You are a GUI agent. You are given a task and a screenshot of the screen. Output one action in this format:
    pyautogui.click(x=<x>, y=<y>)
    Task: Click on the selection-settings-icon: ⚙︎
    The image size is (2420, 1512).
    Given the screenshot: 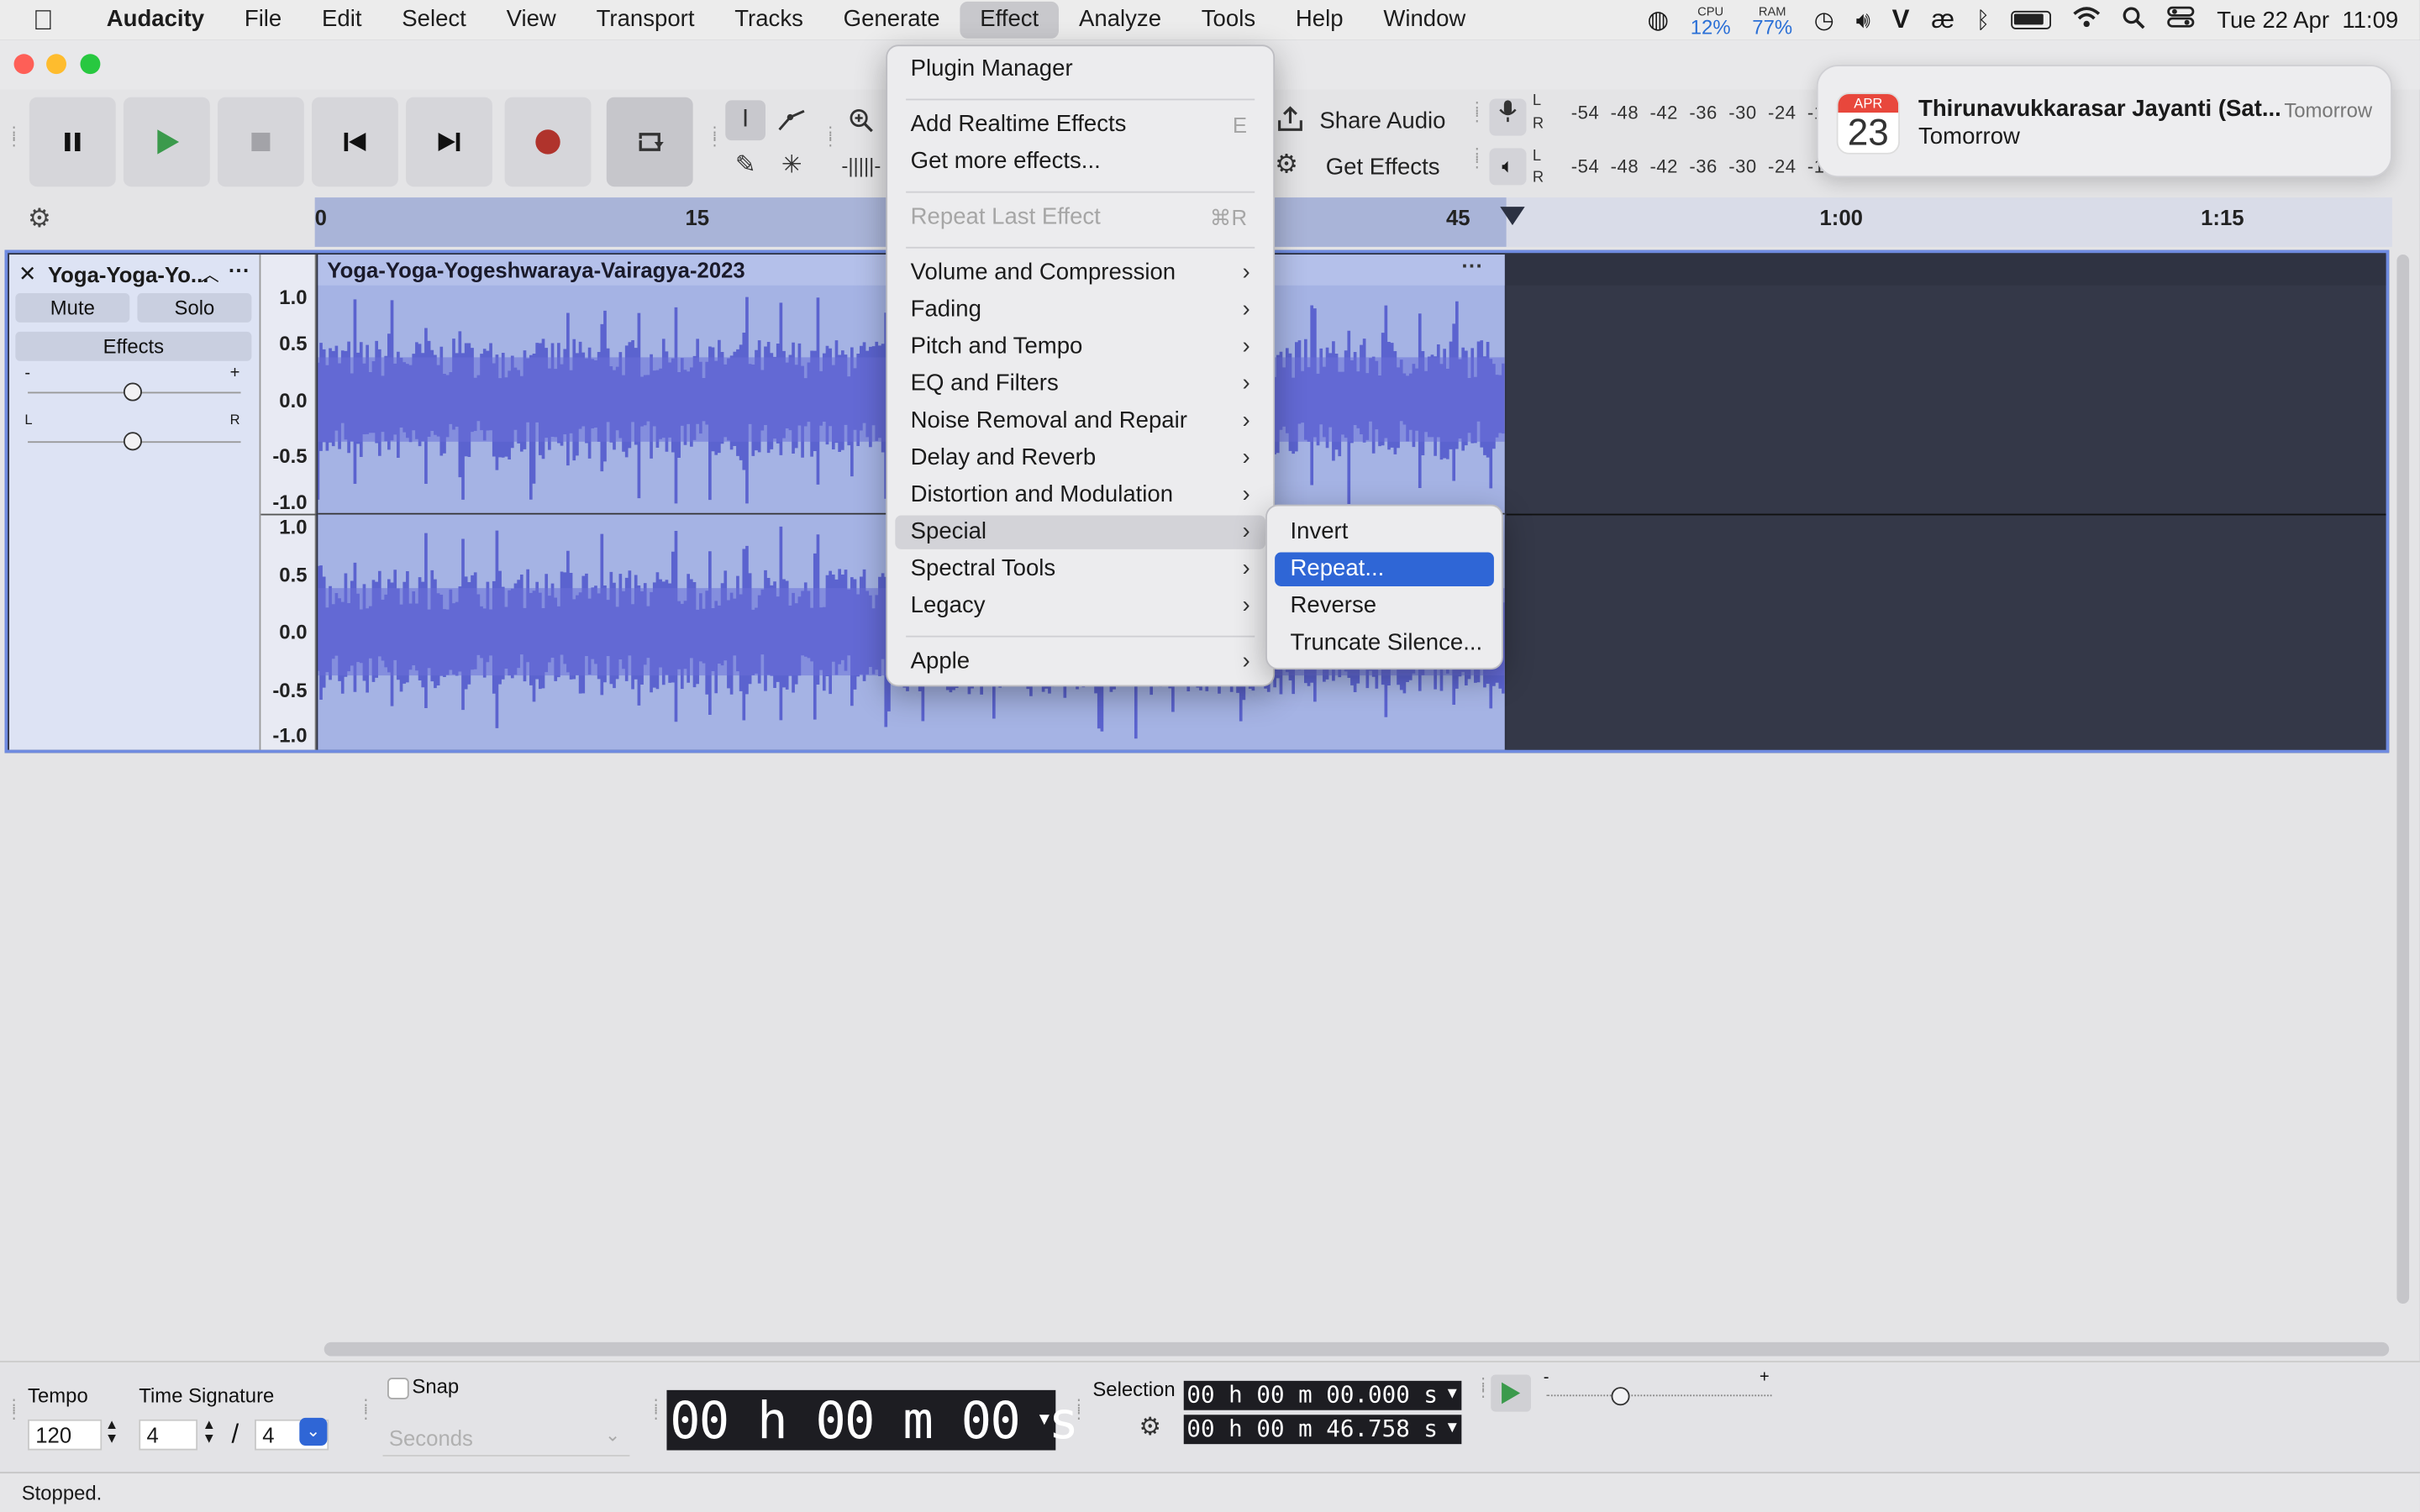 What is the action you would take?
    pyautogui.click(x=1149, y=1427)
    